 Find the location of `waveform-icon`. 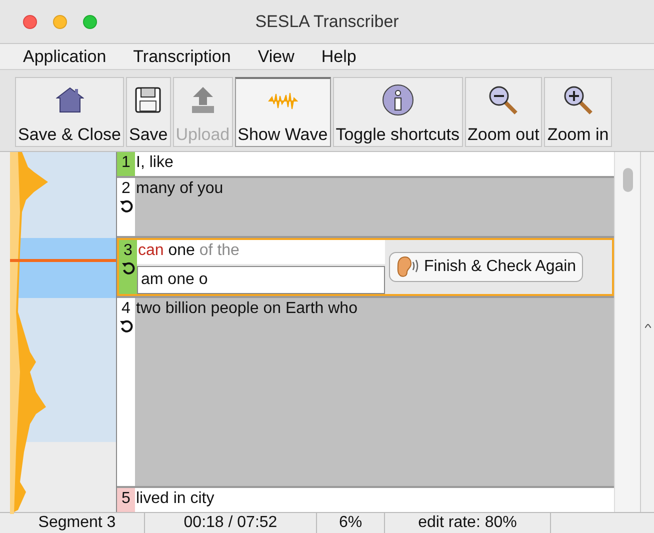

waveform-icon is located at coordinates (283, 101).